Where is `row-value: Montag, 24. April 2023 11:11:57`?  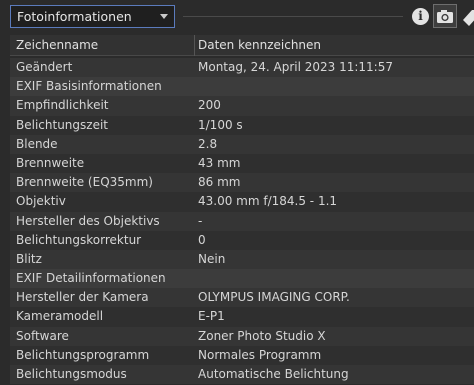 row-value: Montag, 24. April 2023 11:11:57 is located at coordinates (295, 67).